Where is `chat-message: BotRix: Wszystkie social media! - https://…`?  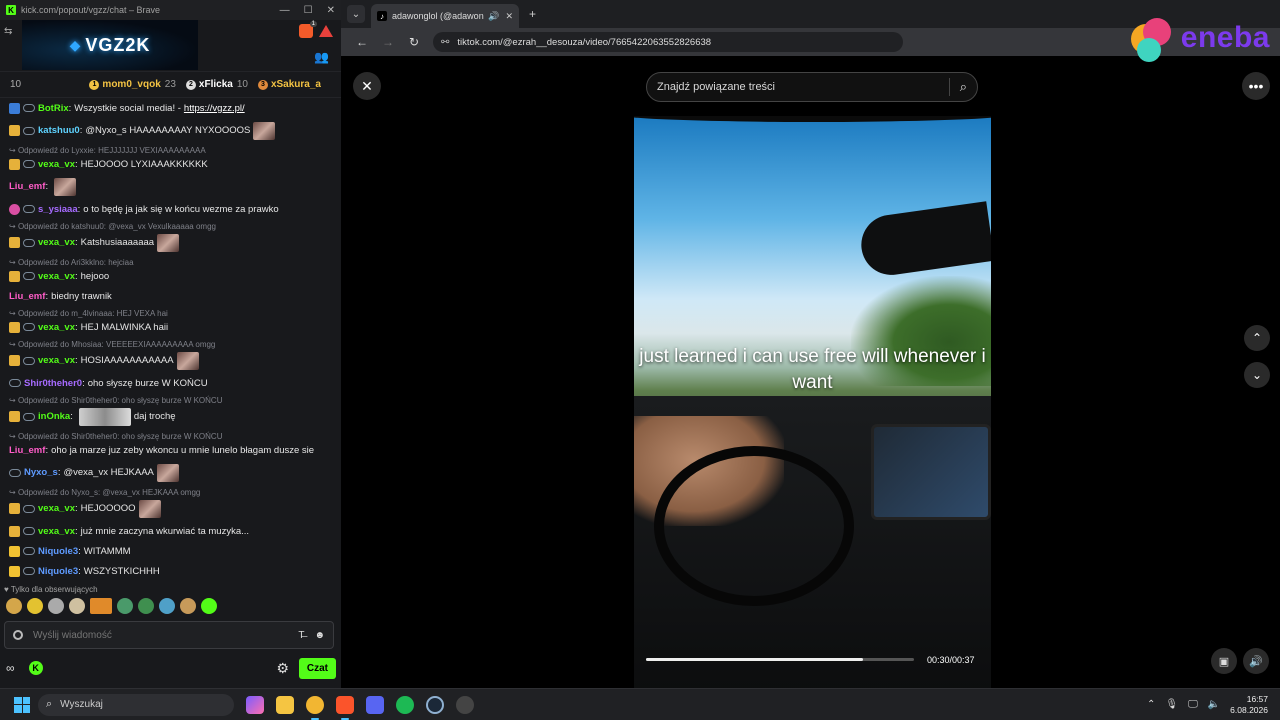 chat-message: BotRix: Wszystkie social media! - https://… is located at coordinates (170, 108).